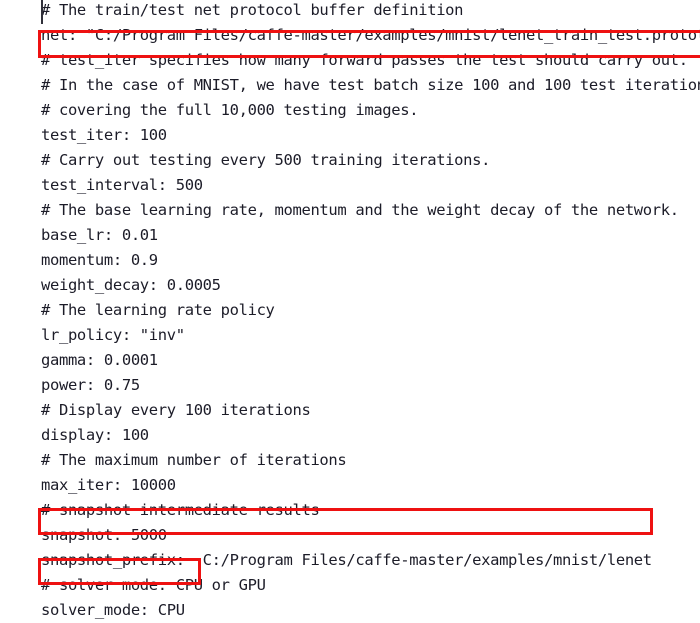 The height and width of the screenshot is (623, 700). Describe the element at coordinates (104, 135) in the screenshot. I see `code-line: test_iter: 100` at that location.